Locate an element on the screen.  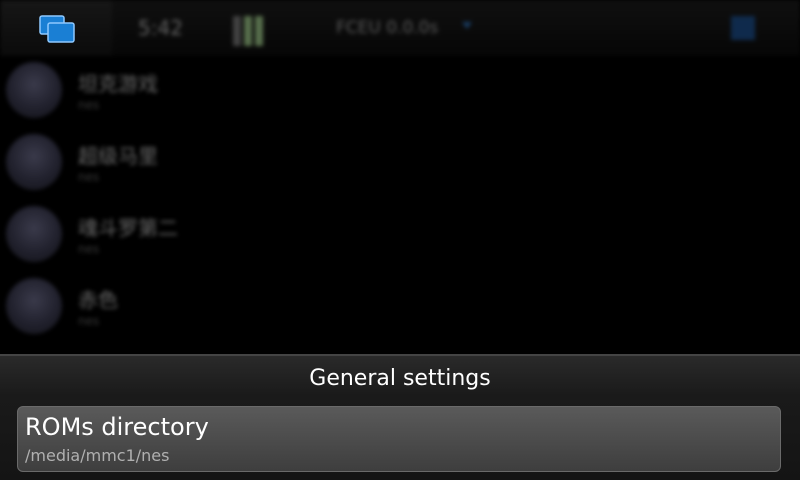
chevron-down-icon is located at coordinates (467, 25).